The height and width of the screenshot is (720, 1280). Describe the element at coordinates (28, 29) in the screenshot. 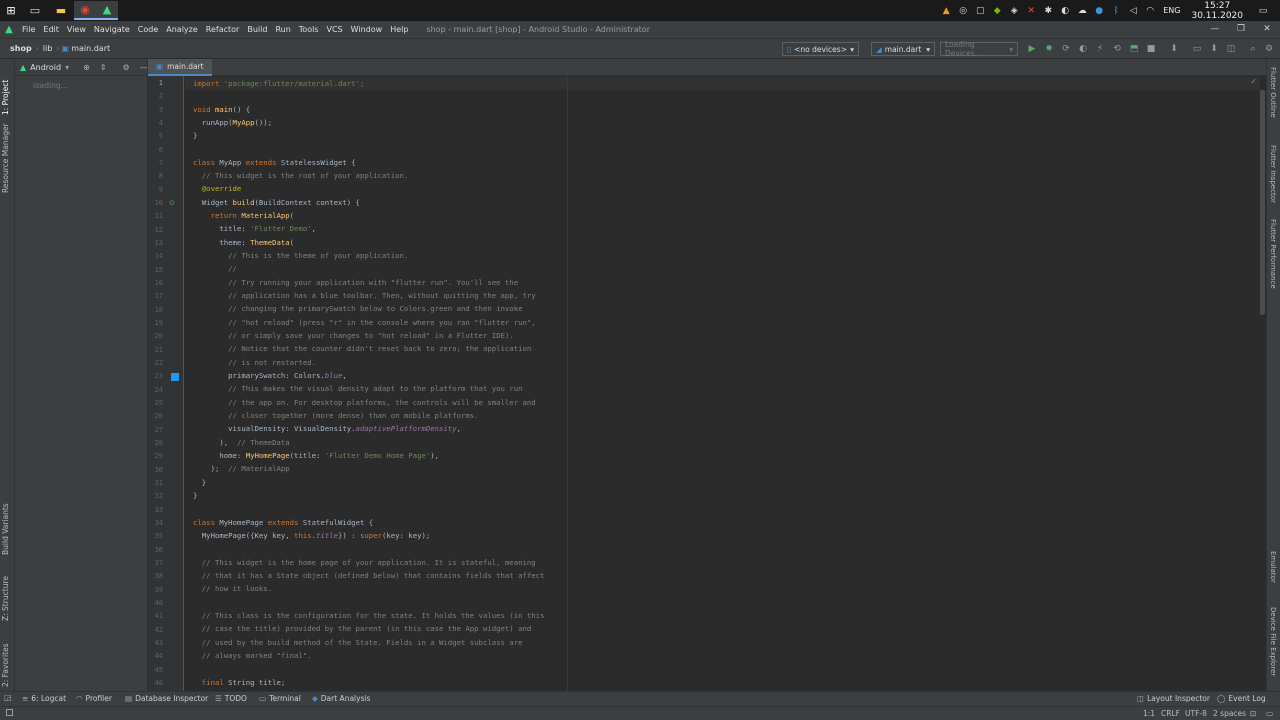

I see `menu-file: File` at that location.